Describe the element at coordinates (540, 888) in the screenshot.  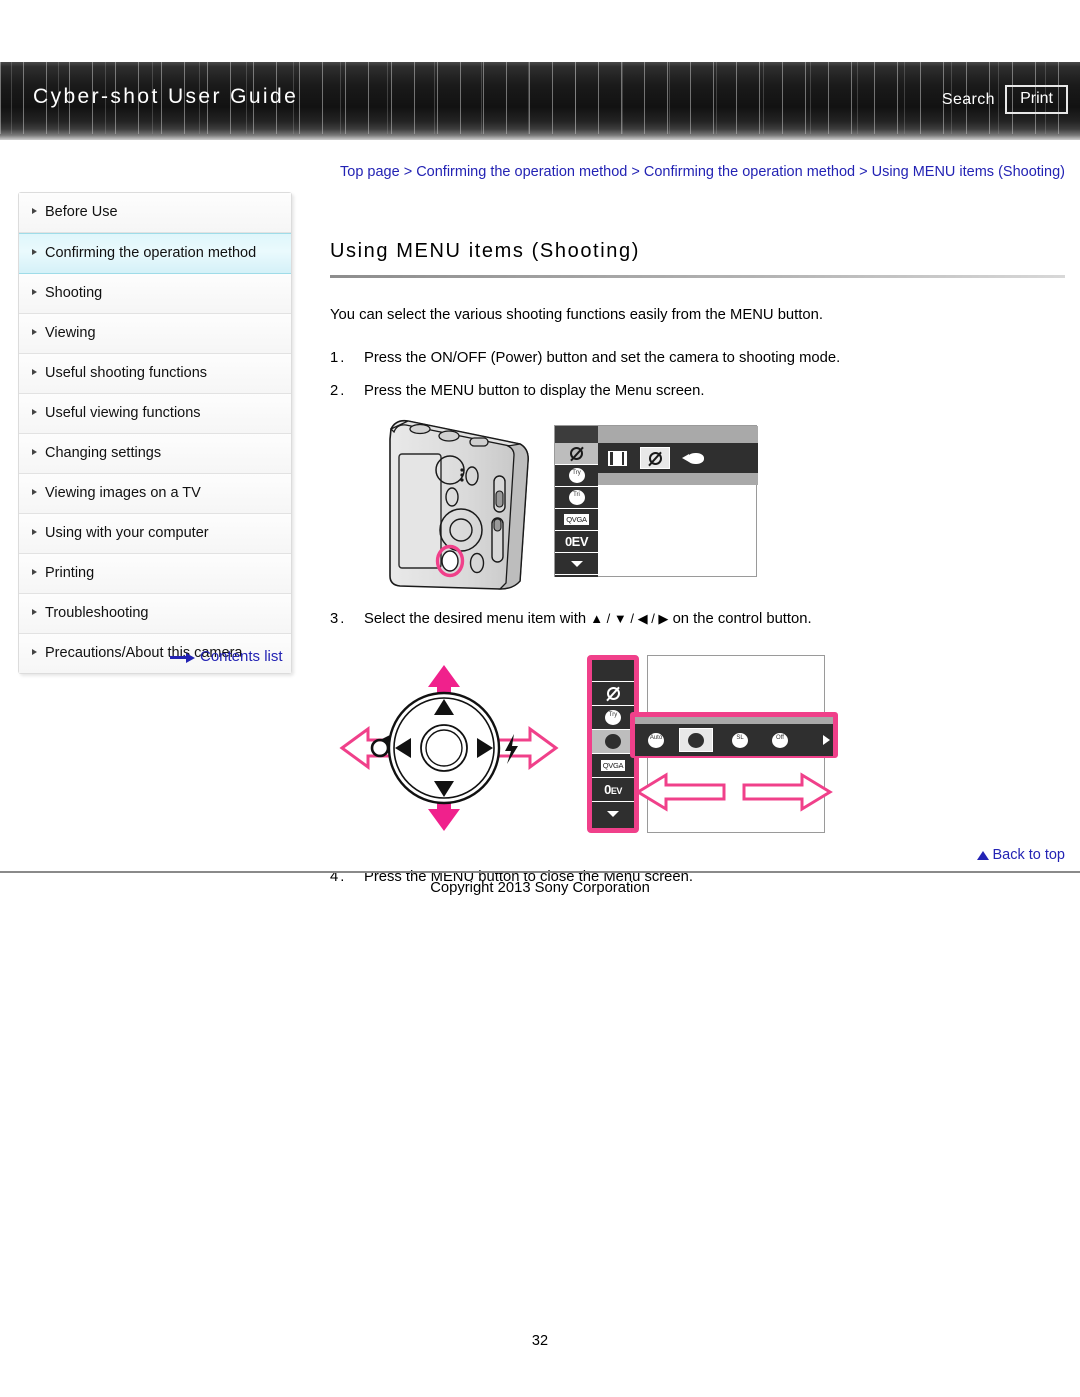
I see `copyright-text: Copyright 2013 Sony Corporation` at that location.